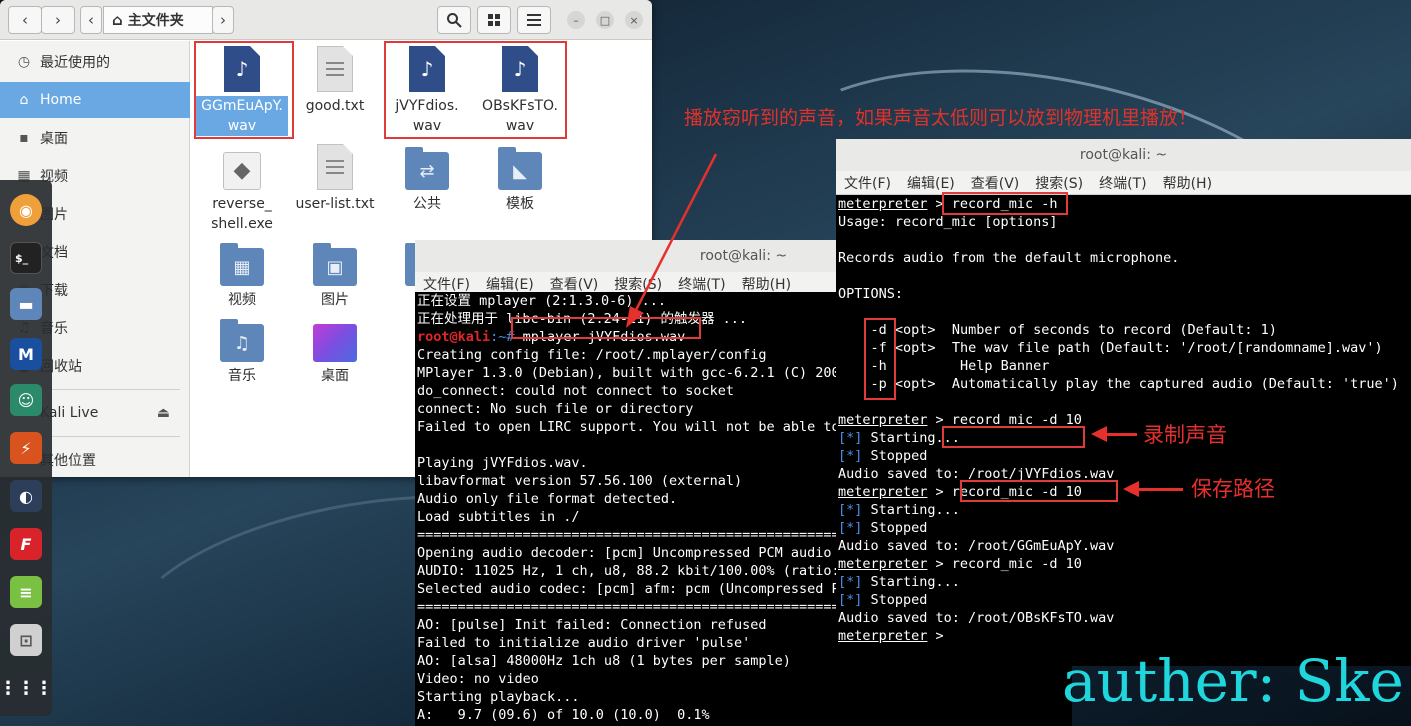 The width and height of the screenshot is (1411, 726). I want to click on terminal-command: mplayer jVYFdios.wav, so click(600, 337).